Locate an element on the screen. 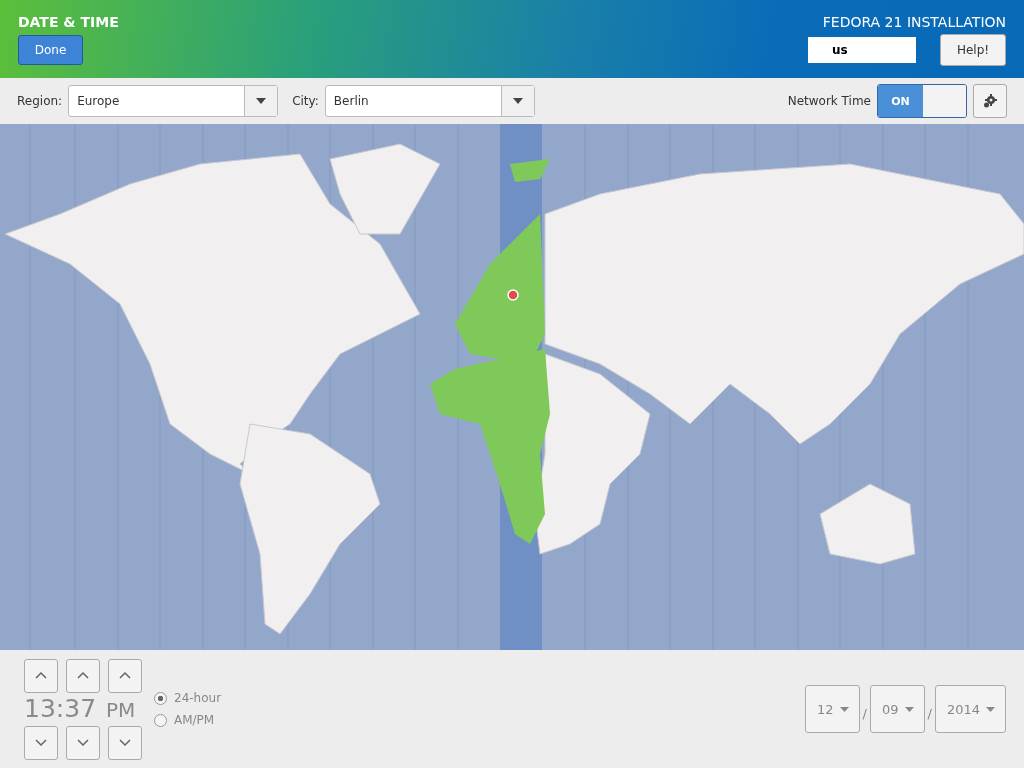 Image resolution: width=1024 pixels, height=768 pixels. date-dropdown: 12 is located at coordinates (832, 709).